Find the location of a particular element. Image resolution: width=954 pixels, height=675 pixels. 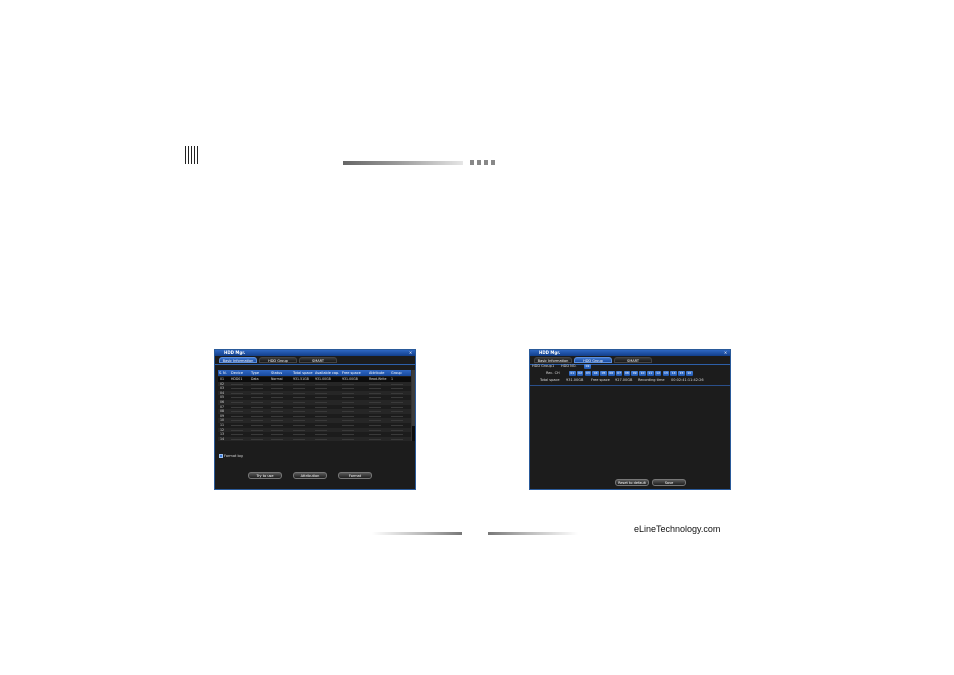

table-row: 14 is located at coordinates (314, 439).